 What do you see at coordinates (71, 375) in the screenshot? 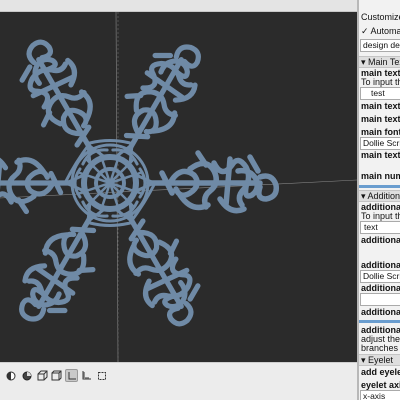
I see `show-axes-icon` at bounding box center [71, 375].